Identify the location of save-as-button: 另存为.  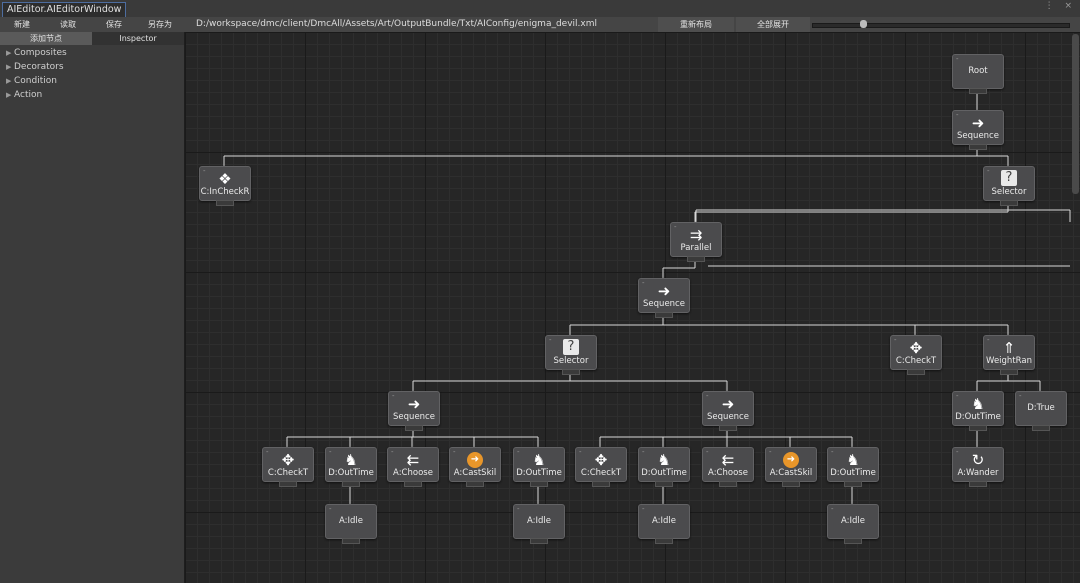
(160, 24).